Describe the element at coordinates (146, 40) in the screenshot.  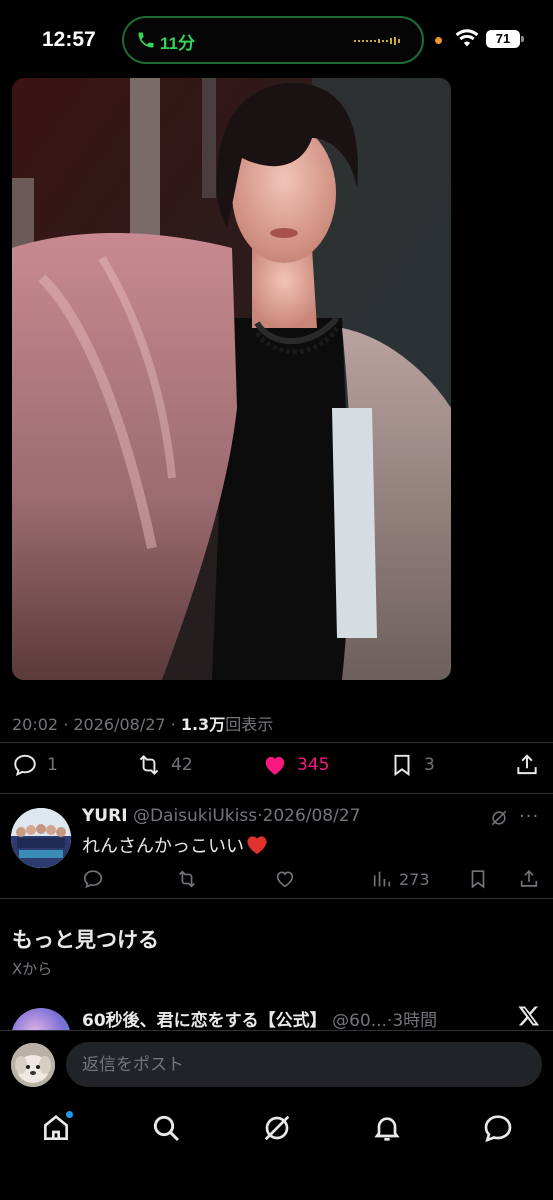
I see `phone-icon` at that location.